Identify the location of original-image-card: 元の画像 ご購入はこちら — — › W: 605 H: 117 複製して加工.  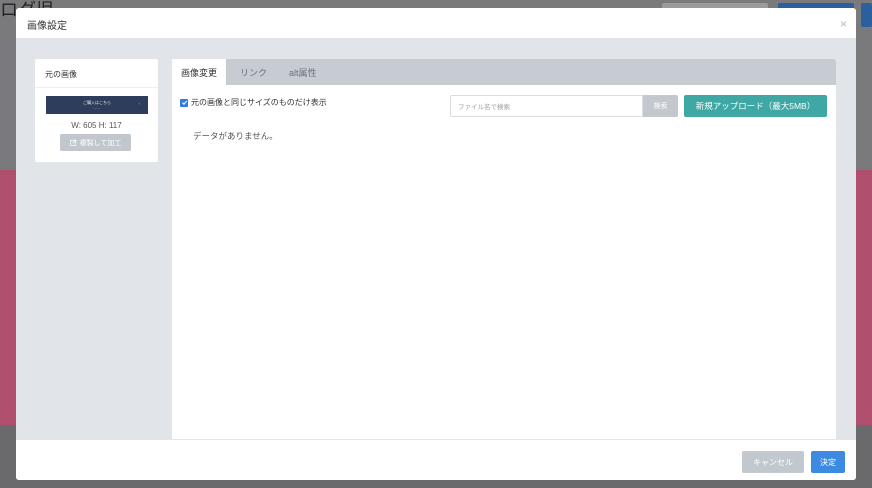
(96, 110).